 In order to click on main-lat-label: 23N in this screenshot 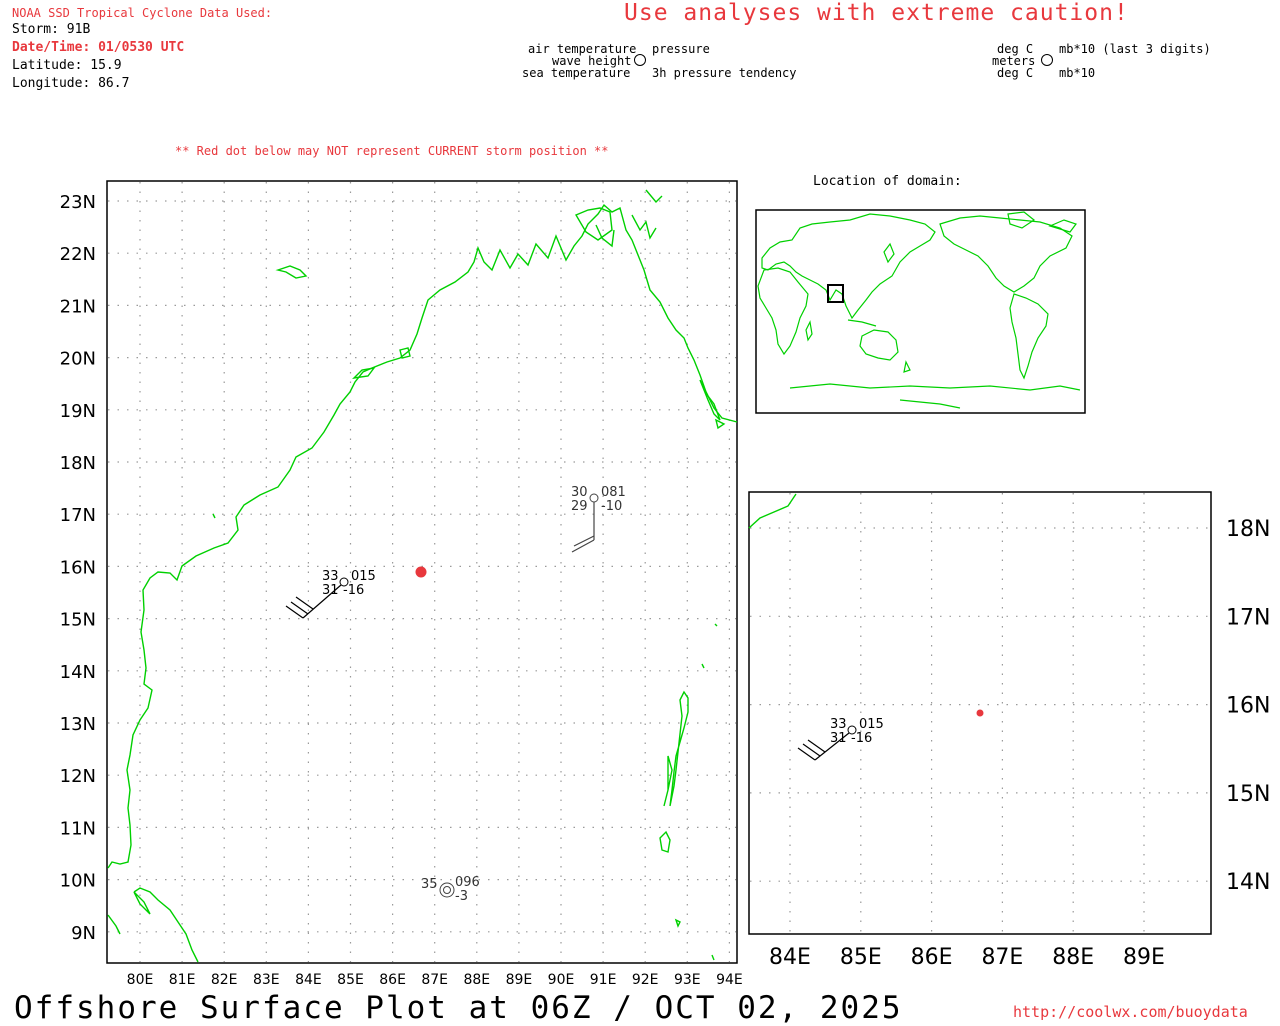, I will do `click(78, 202)`.